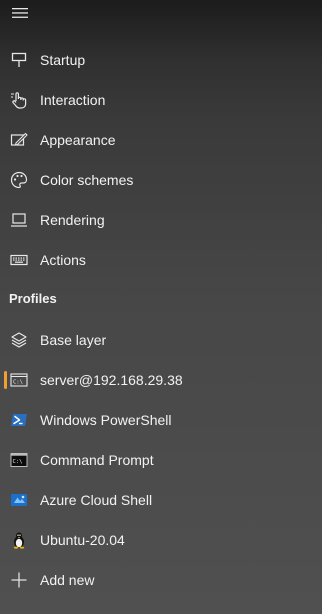 This screenshot has height=614, width=322. What do you see at coordinates (161, 500) in the screenshot?
I see `profile-item-azure-cloud-shell: Azure Cloud Shell` at bounding box center [161, 500].